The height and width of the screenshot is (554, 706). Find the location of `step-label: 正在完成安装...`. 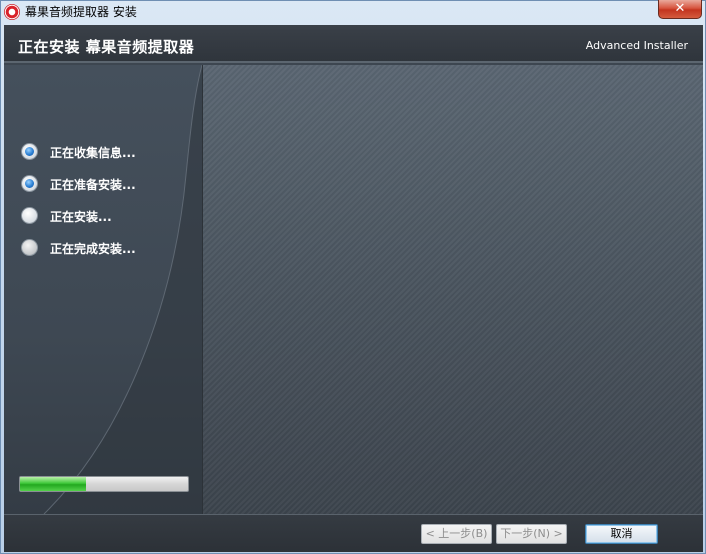

step-label: 正在完成安装... is located at coordinates (93, 249).